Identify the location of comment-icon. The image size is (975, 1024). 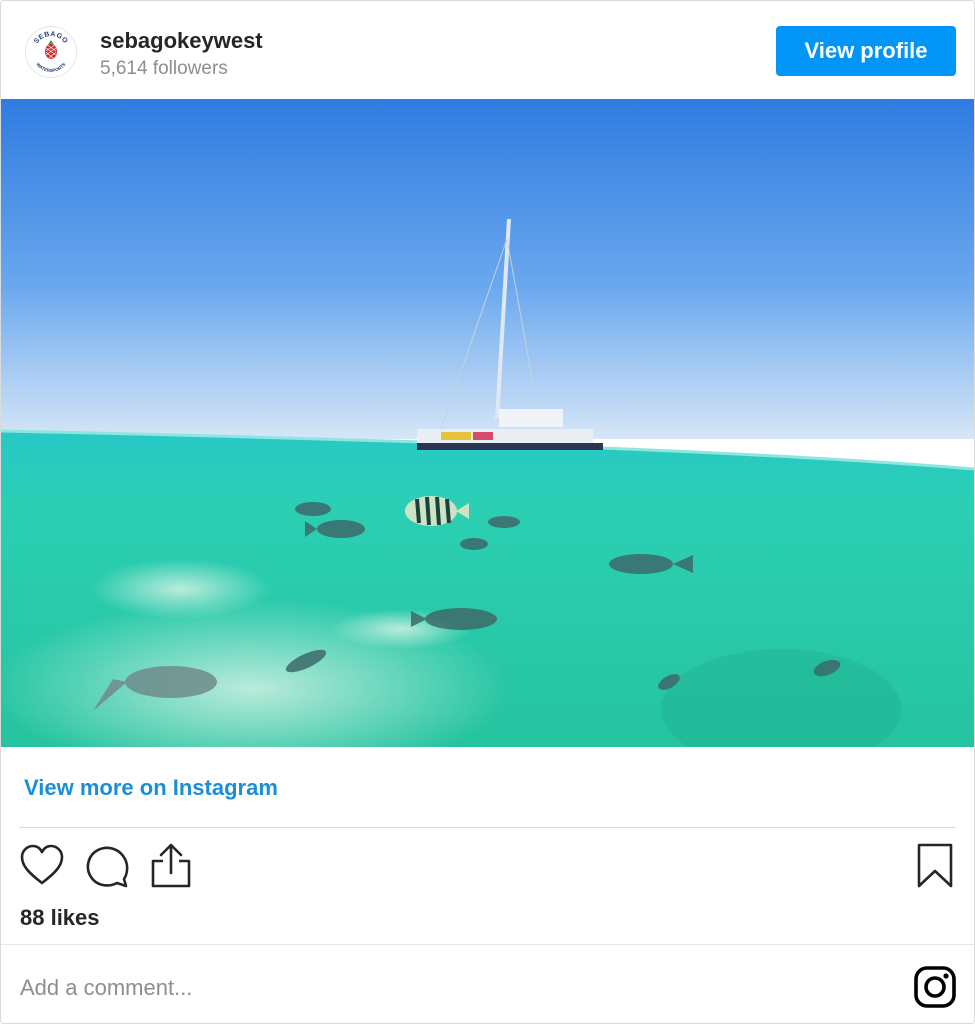
(107, 866).